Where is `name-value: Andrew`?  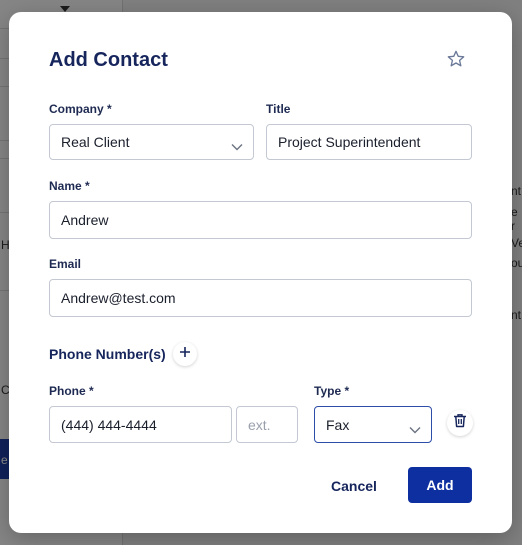 name-value: Andrew is located at coordinates (85, 220).